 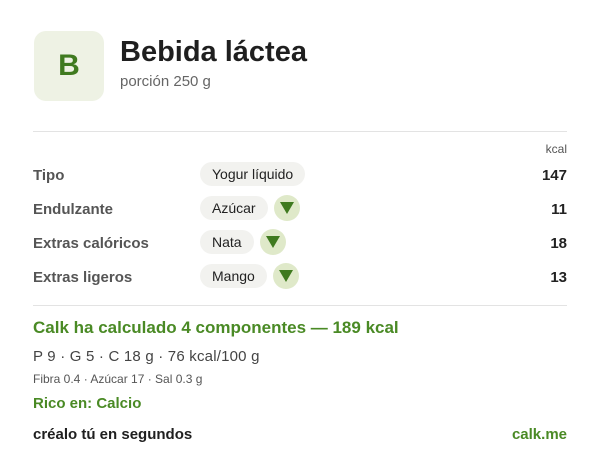 What do you see at coordinates (146, 356) in the screenshot?
I see `macros-line: P 9 · G 5 · C 18 g · 76 kcal/100 g` at bounding box center [146, 356].